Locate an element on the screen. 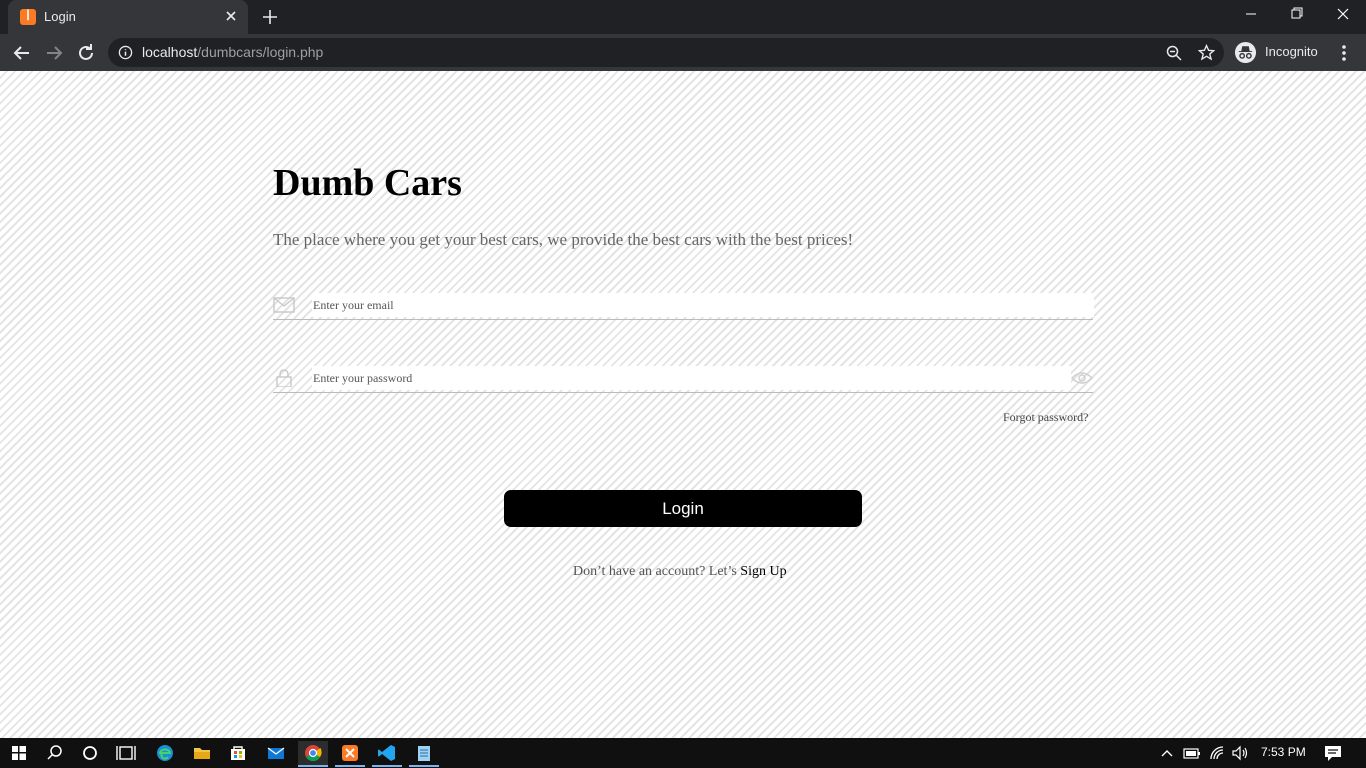  email-field-row is located at coordinates (683, 306).